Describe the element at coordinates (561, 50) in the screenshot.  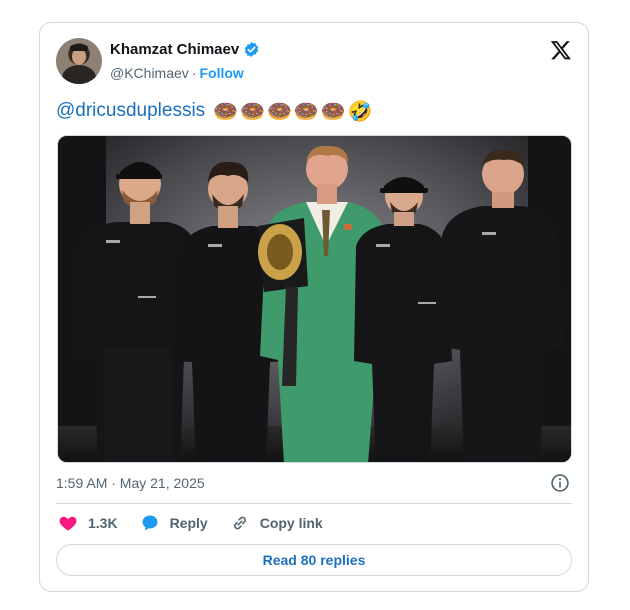
I see `x-logo-icon` at that location.